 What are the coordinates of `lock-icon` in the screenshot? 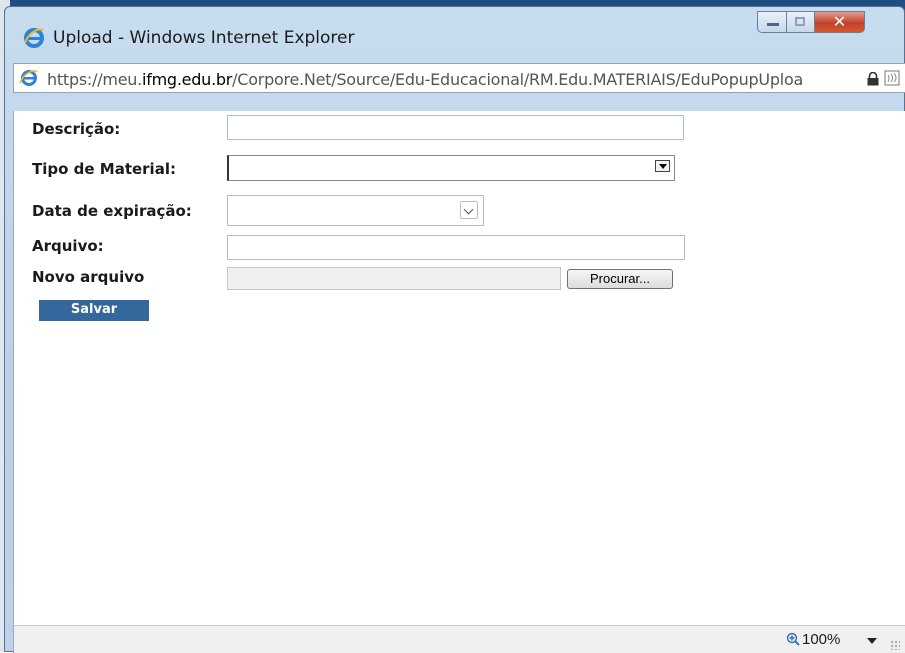 It's located at (873, 79).